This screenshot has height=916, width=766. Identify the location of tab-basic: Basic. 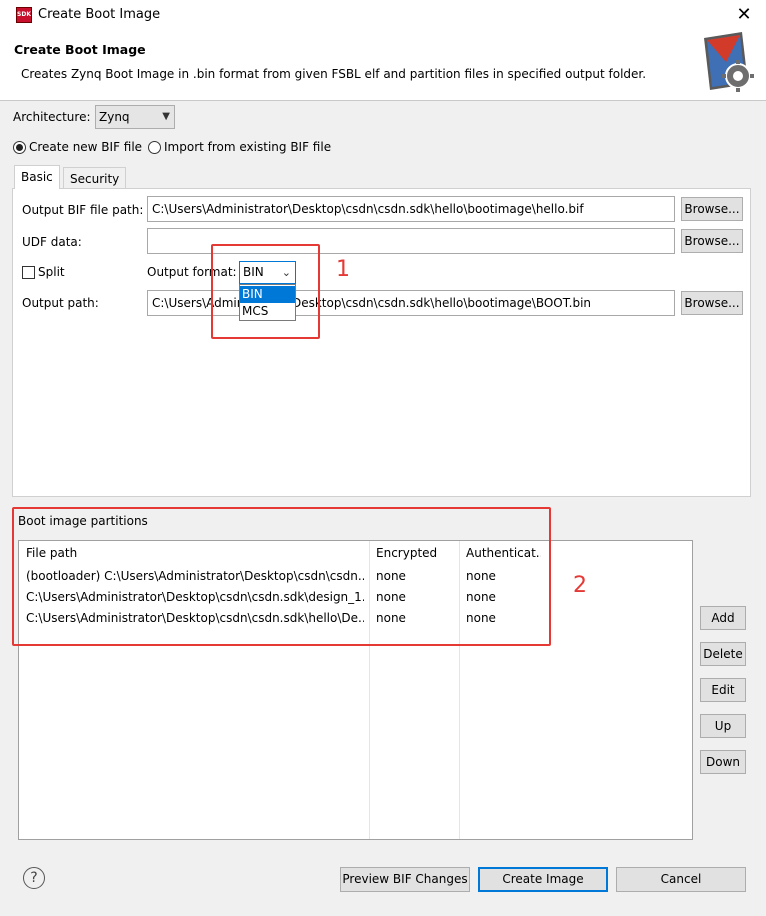
(37, 177).